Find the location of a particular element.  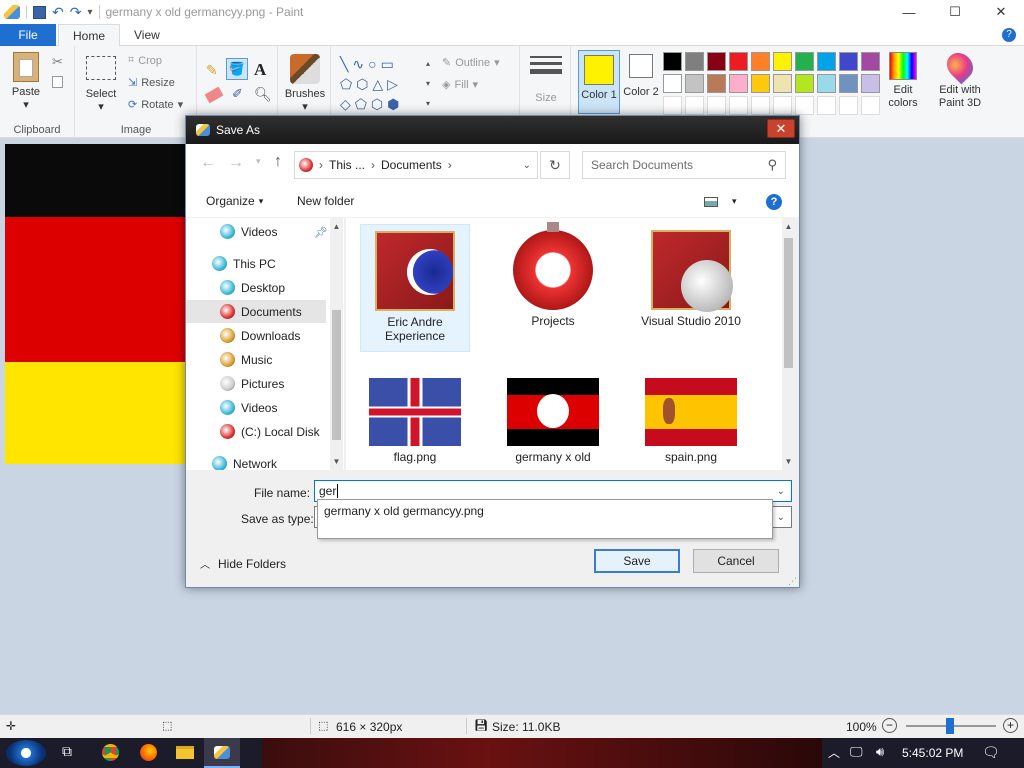

nav-item-desktop: Desktop is located at coordinates (258, 287).